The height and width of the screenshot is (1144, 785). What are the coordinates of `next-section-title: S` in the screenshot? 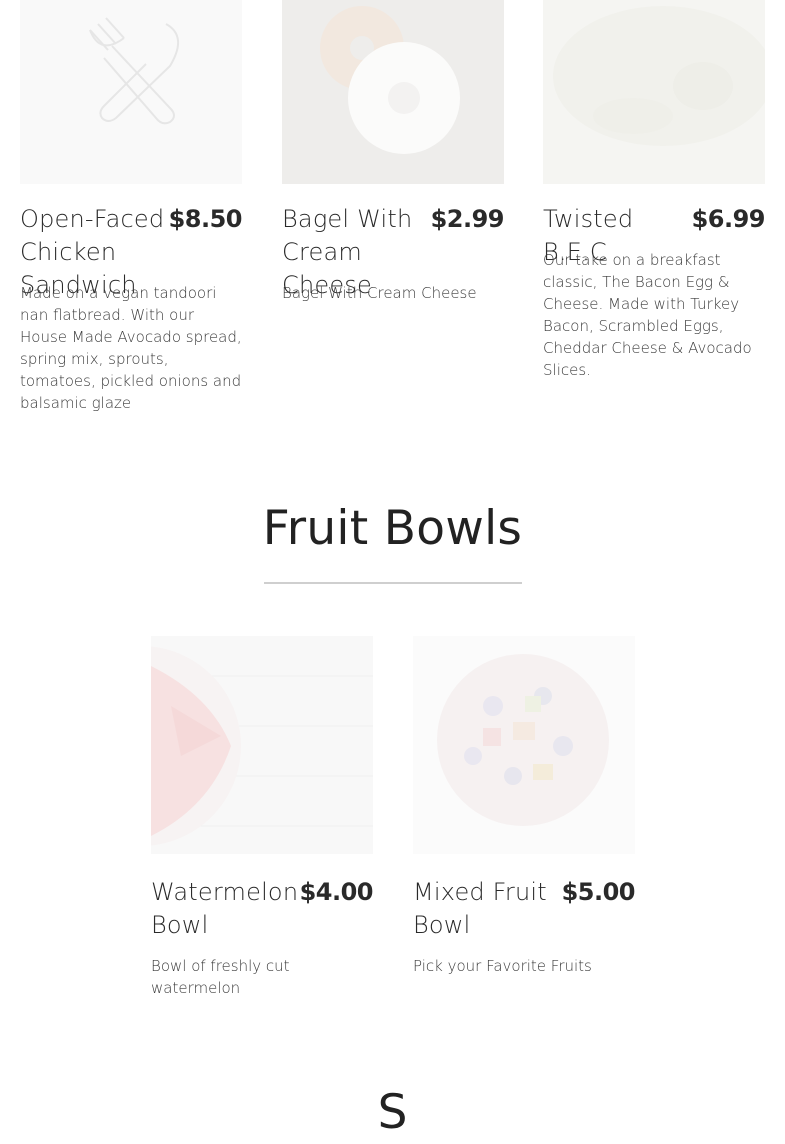 It's located at (392, 1112).